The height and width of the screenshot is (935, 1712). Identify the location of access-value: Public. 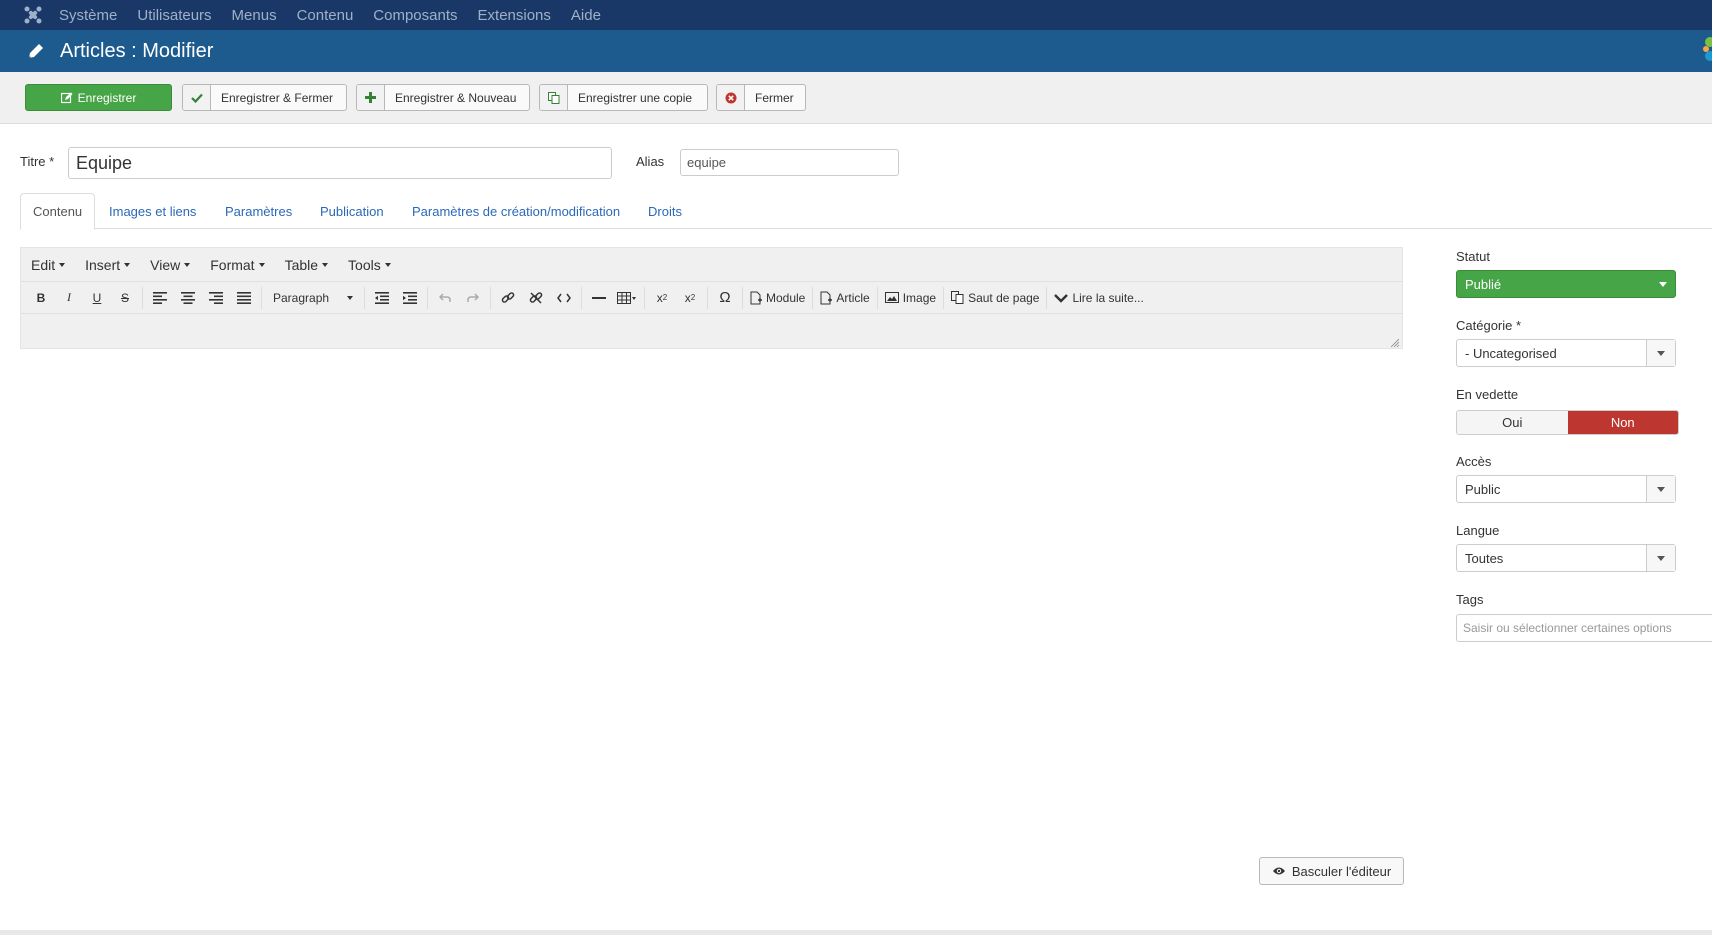
(1483, 489).